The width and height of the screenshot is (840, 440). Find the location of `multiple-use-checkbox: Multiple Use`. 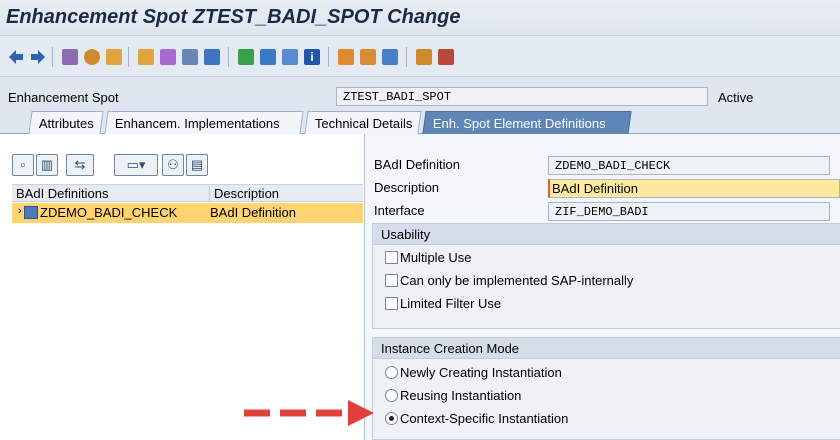

multiple-use-checkbox: Multiple Use is located at coordinates (428, 257).